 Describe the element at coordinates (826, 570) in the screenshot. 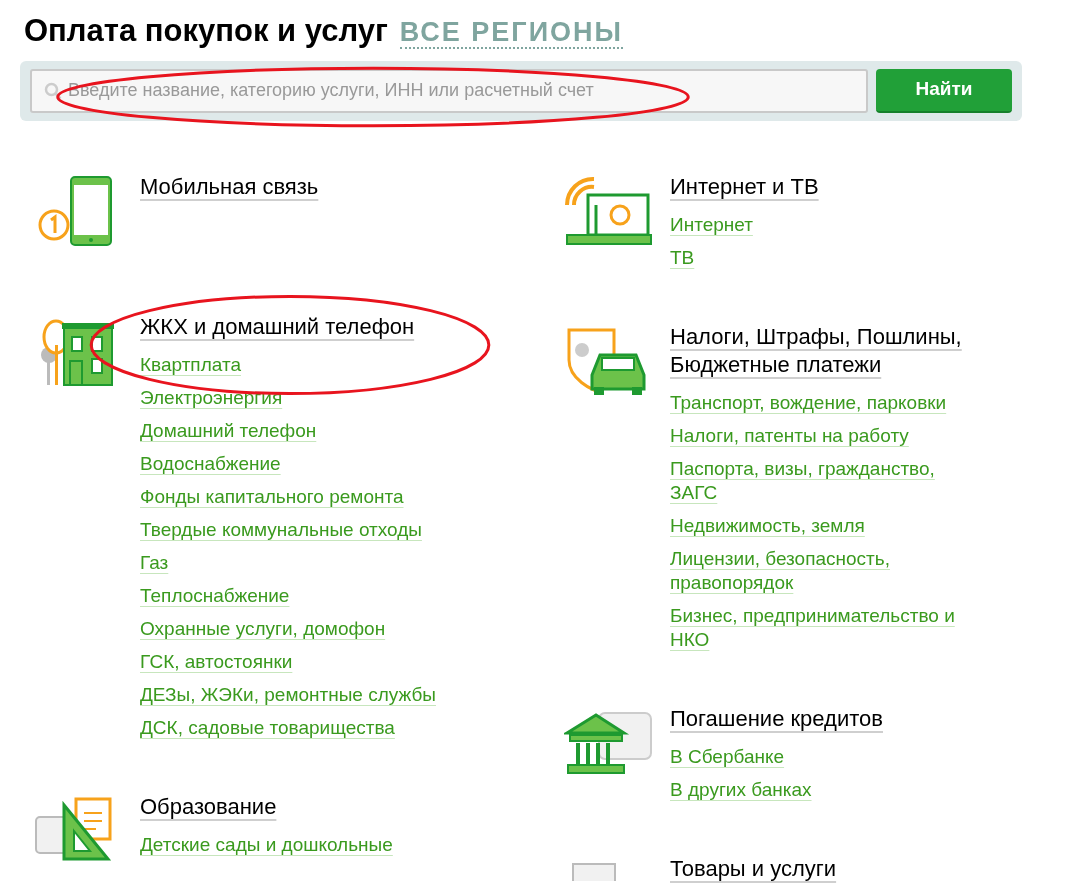

I see `service-link: Лицензии, безопасность, правопорядок` at that location.